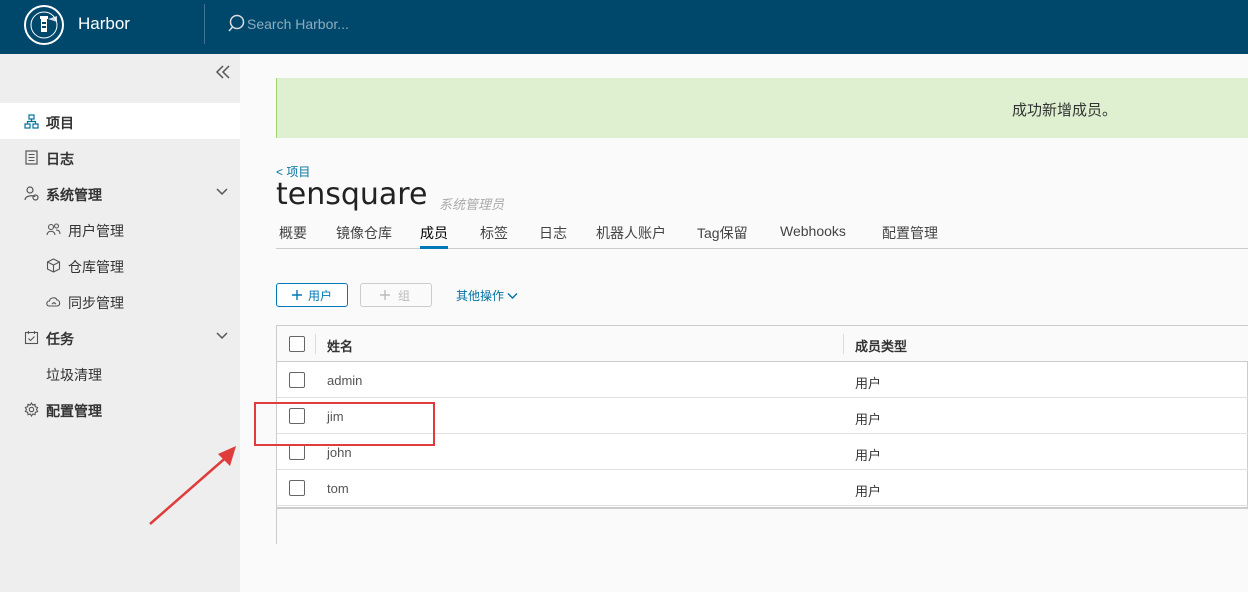 This screenshot has width=1248, height=592. Describe the element at coordinates (60, 159) in the screenshot. I see `sidebar-item-label: 日志` at that location.